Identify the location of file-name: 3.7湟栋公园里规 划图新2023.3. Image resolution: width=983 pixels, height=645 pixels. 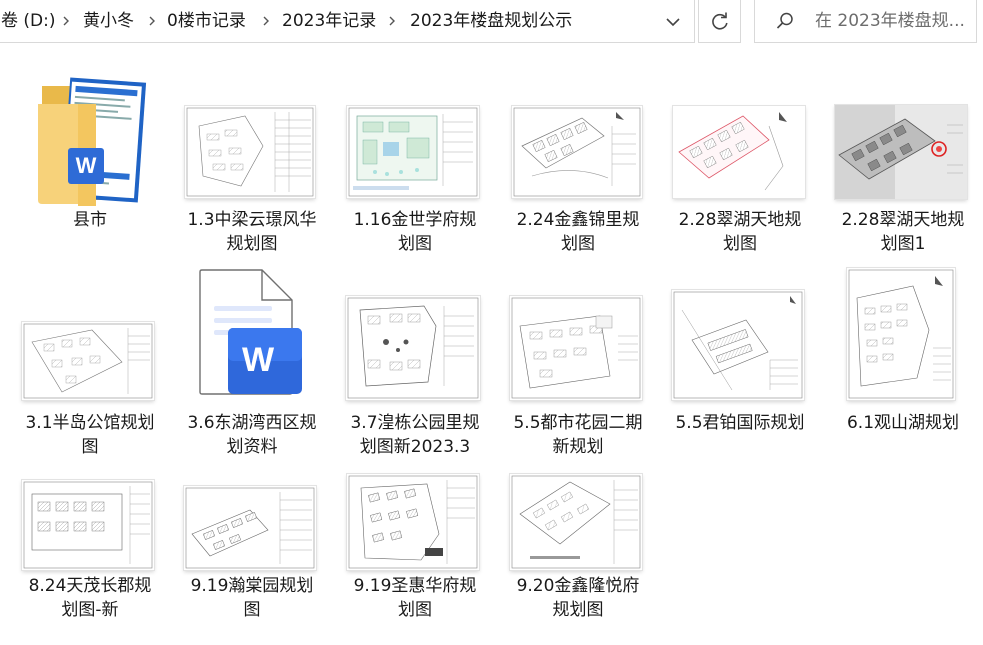
(415, 435).